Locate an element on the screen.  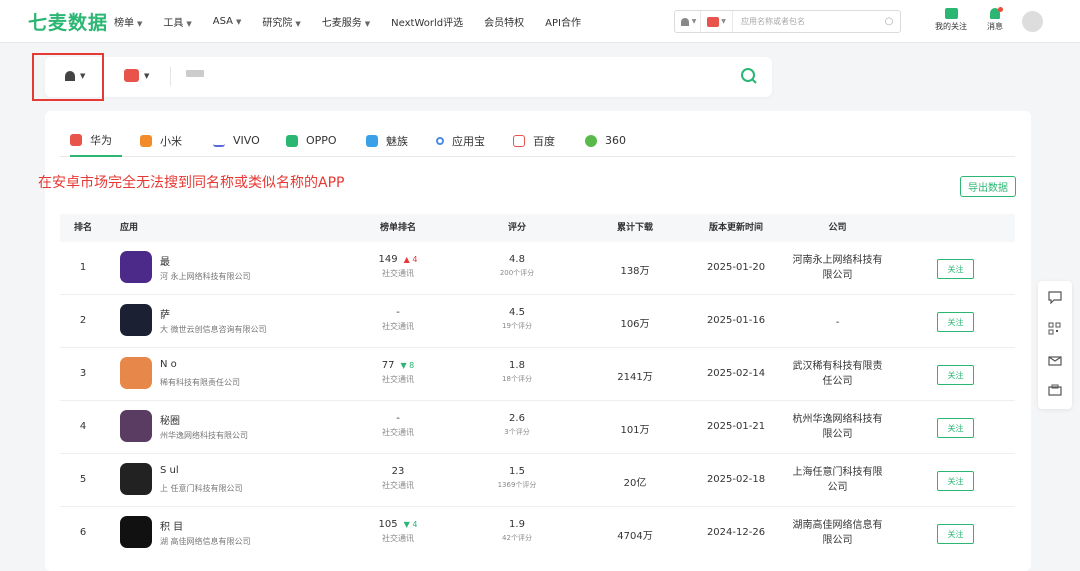
divider is located at coordinates (170, 76).